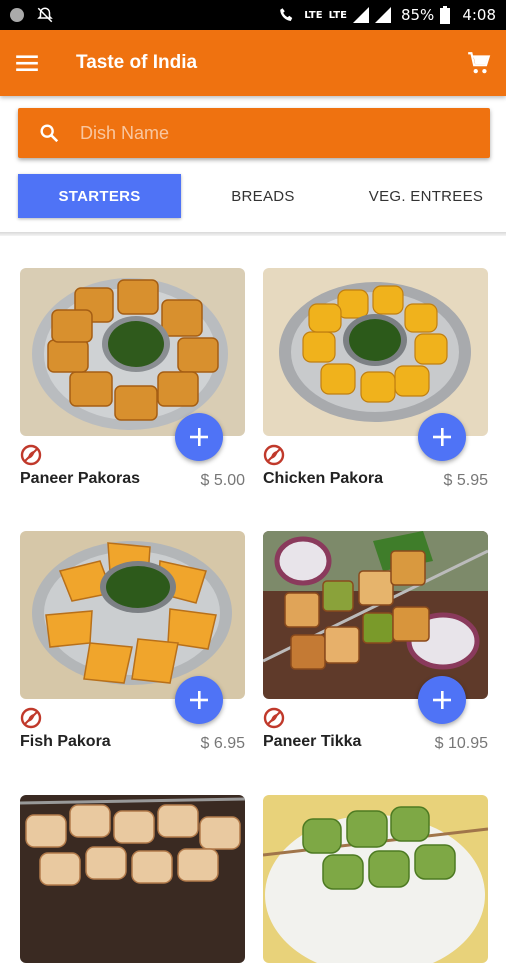 Image resolution: width=506 pixels, height=963 pixels. I want to click on menu-icon, so click(27, 63).